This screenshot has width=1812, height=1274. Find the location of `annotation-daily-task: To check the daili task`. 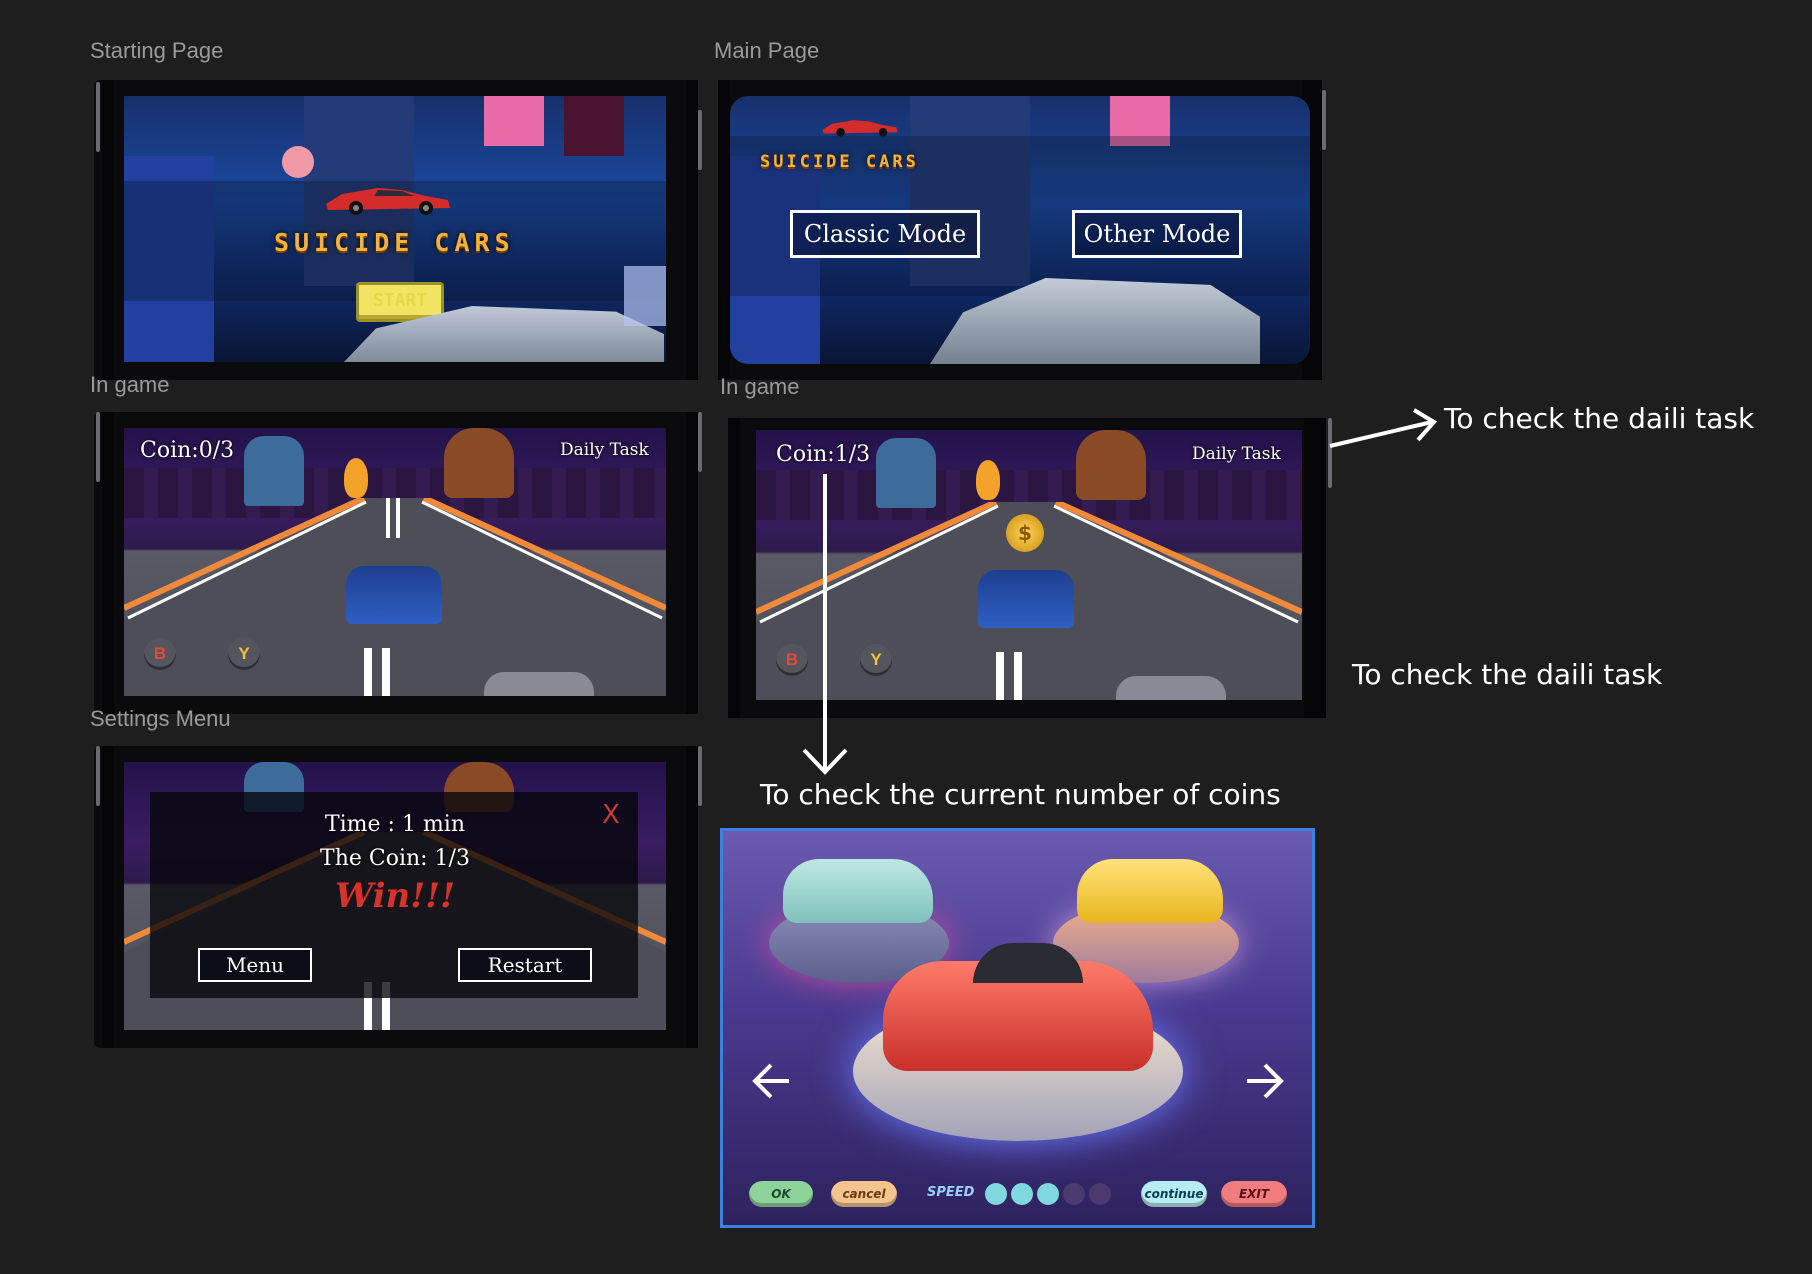

annotation-daily-task: To check the daili task is located at coordinates (1507, 674).